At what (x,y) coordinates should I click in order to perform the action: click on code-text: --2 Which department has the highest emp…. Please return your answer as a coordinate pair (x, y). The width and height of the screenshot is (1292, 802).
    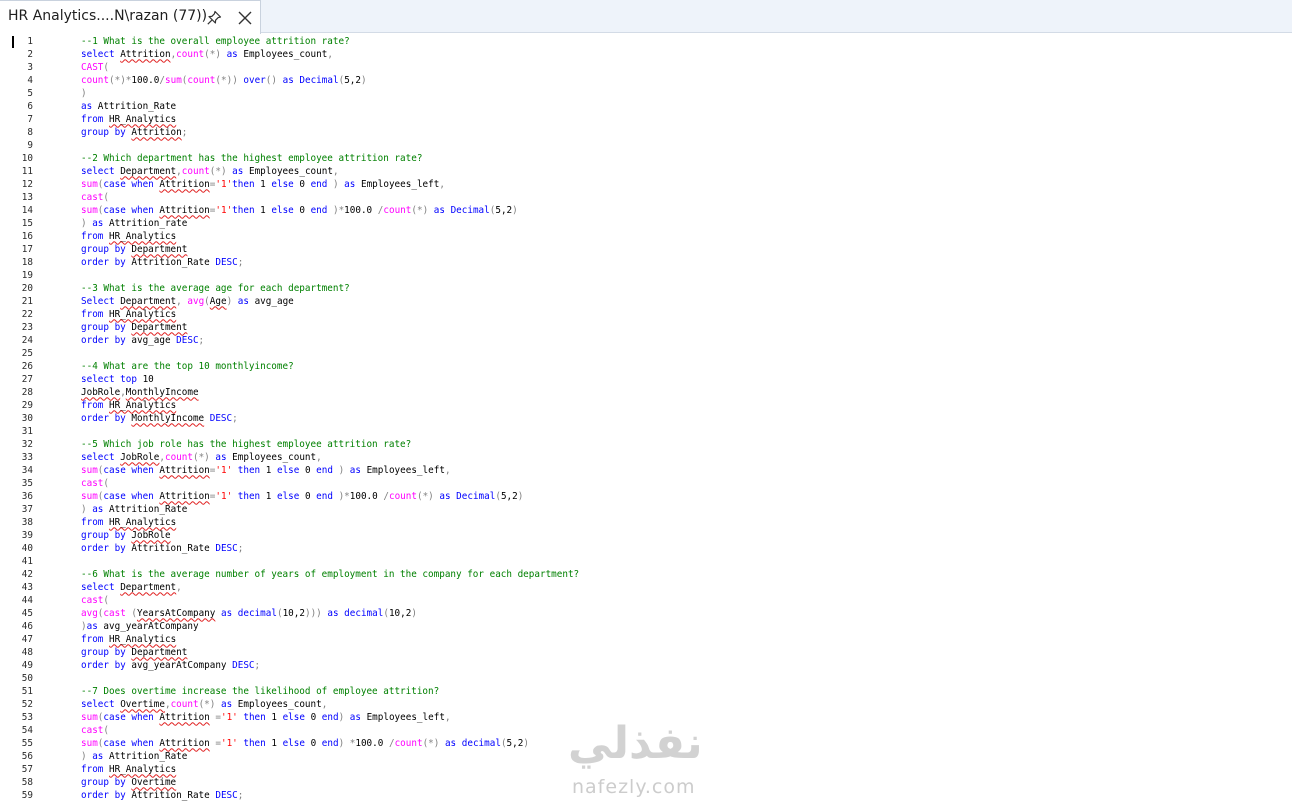
    Looking at the image, I should click on (251, 158).